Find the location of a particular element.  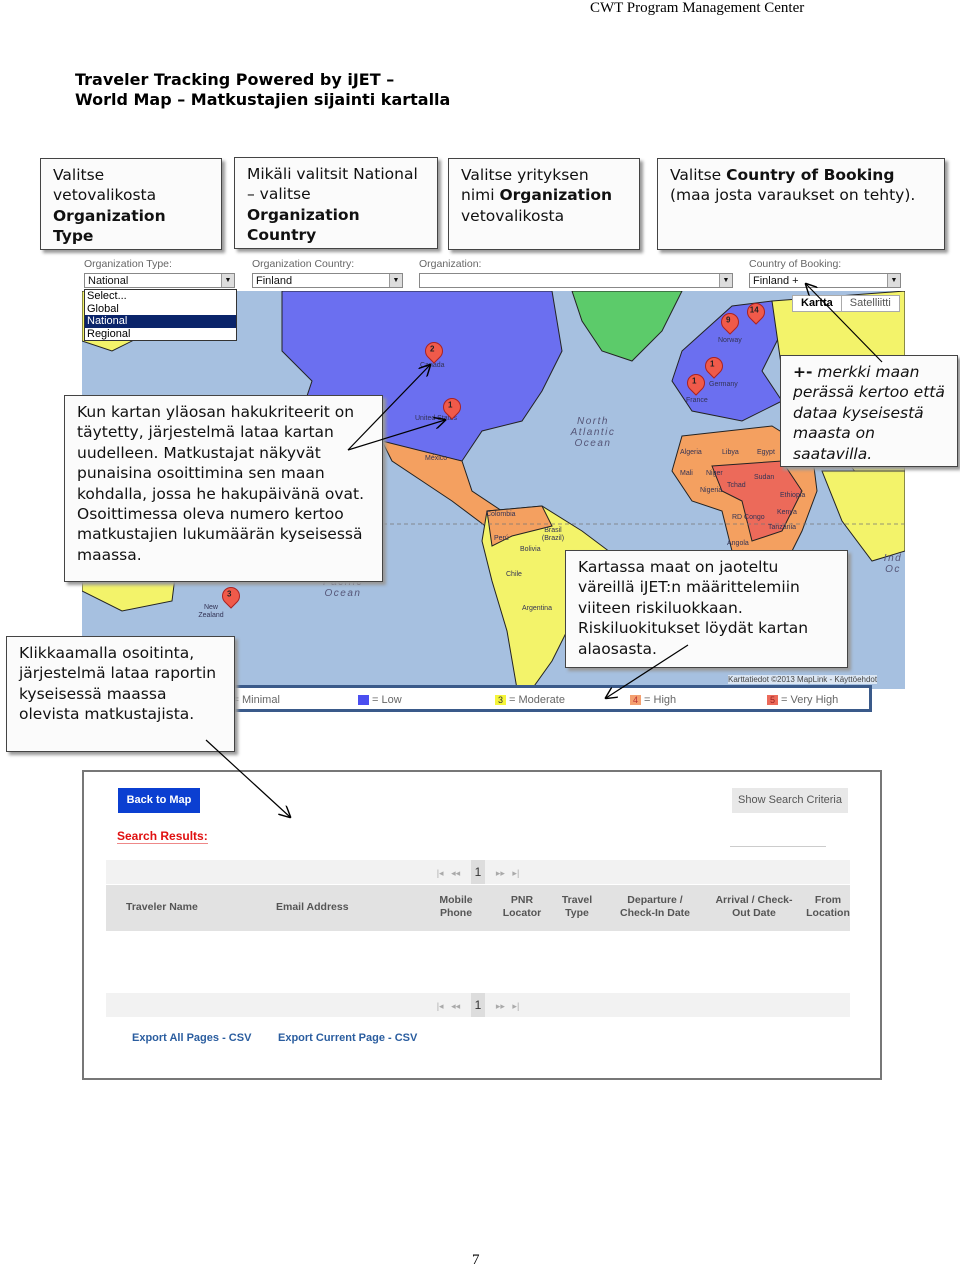

country-label: Sudan is located at coordinates (764, 477).